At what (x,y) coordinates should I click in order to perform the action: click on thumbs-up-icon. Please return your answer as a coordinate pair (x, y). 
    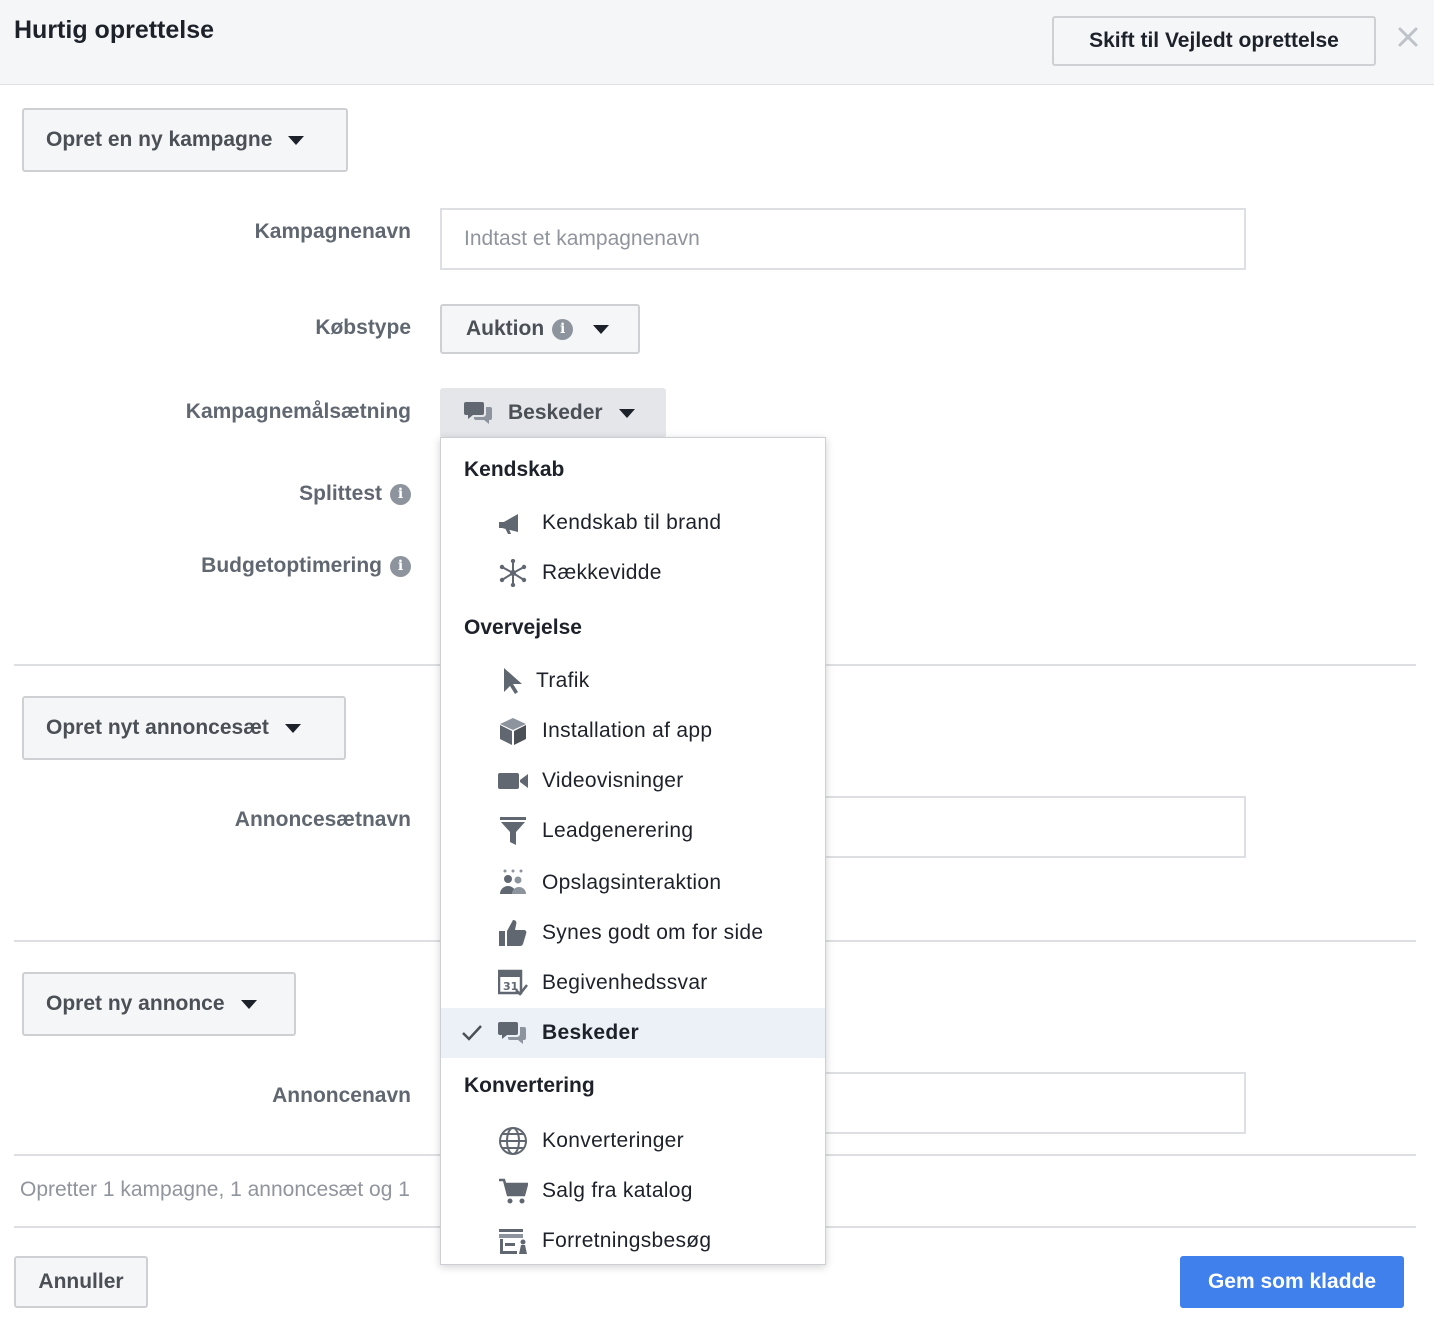
    Looking at the image, I should click on (513, 933).